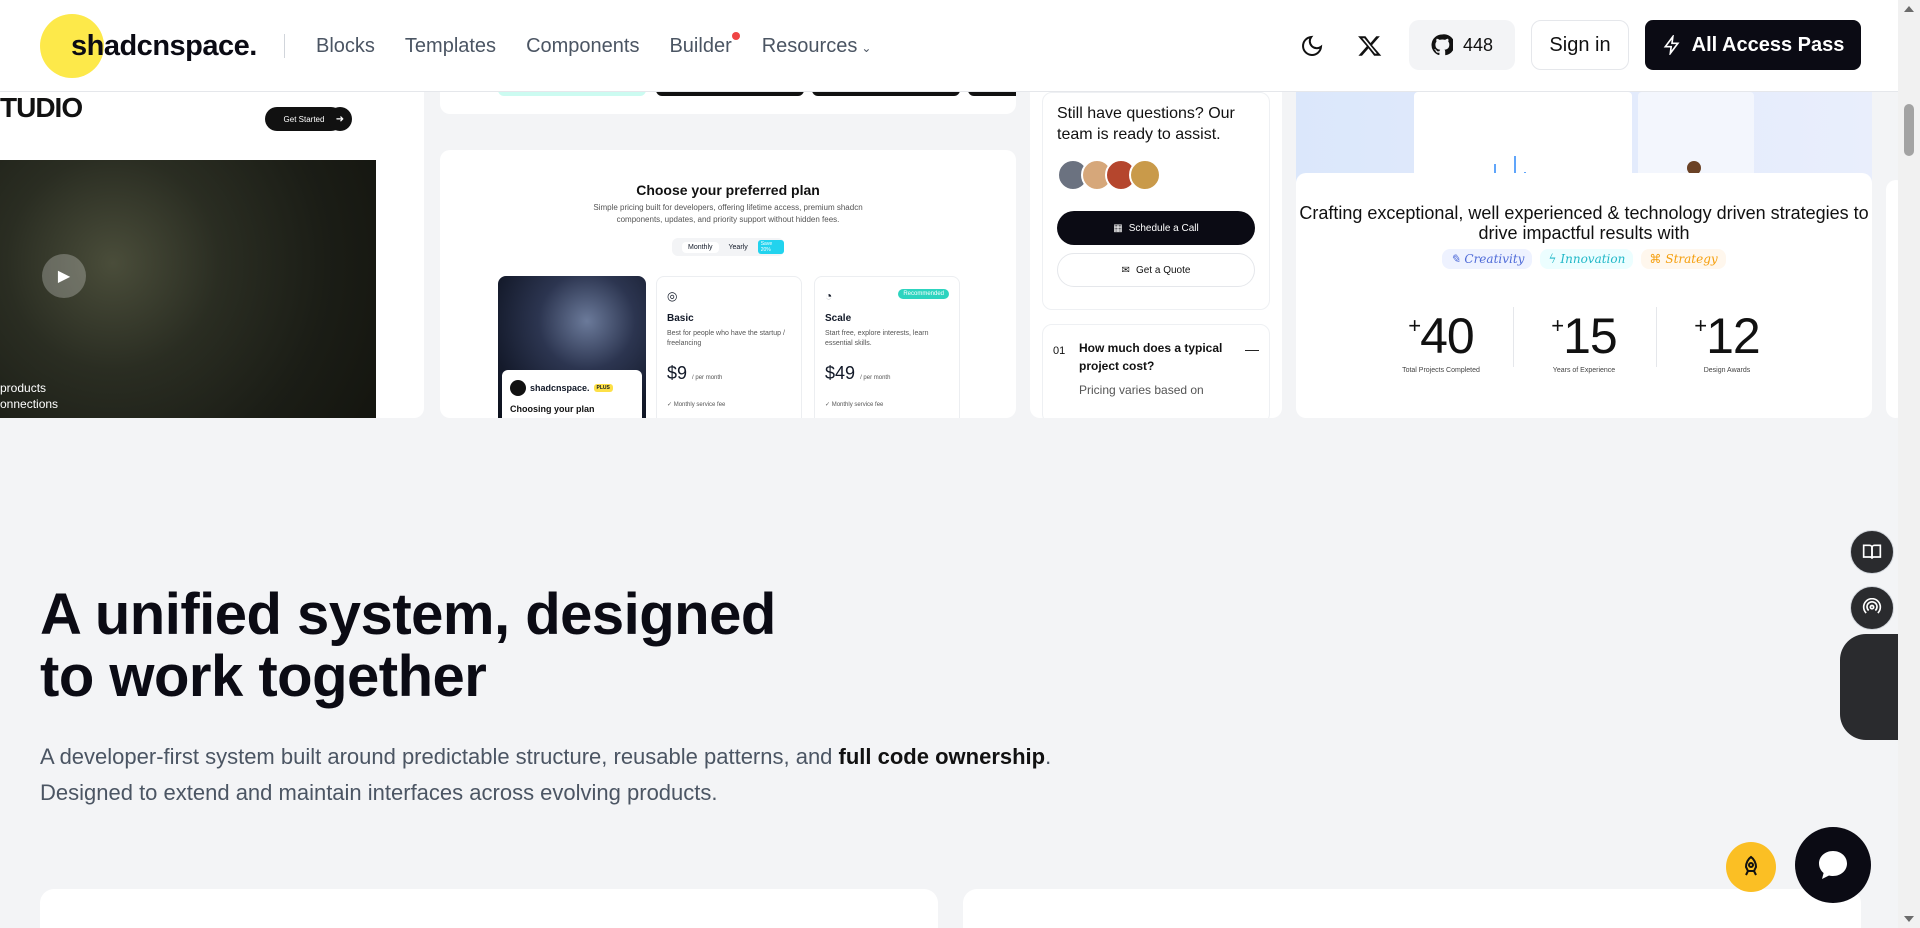 The width and height of the screenshot is (1920, 928). Describe the element at coordinates (64, 276) in the screenshot. I see `play-icon: ▶` at that location.